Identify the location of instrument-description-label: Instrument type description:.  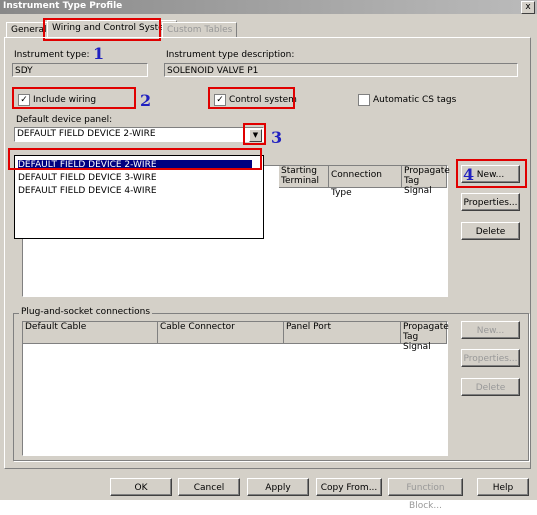
(230, 55).